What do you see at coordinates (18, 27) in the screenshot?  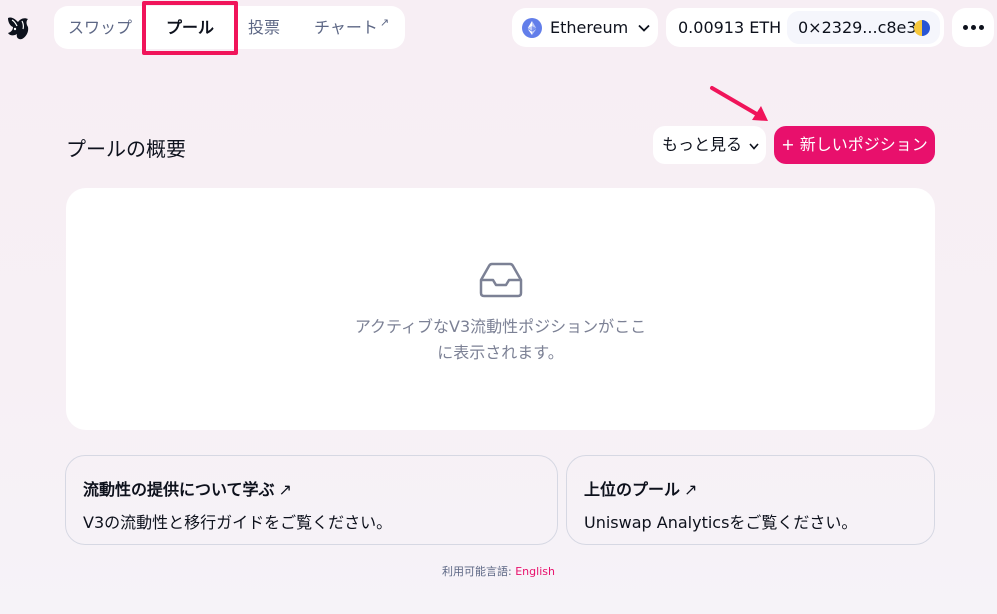 I see `uniswap-logo-icon` at bounding box center [18, 27].